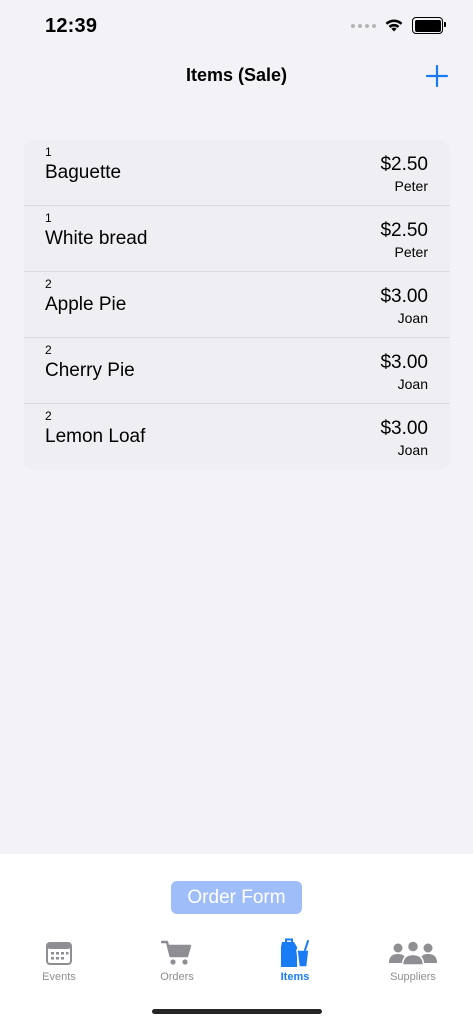 The height and width of the screenshot is (1024, 473). What do you see at coordinates (413, 977) in the screenshot?
I see `tab-label: Suppliers` at bounding box center [413, 977].